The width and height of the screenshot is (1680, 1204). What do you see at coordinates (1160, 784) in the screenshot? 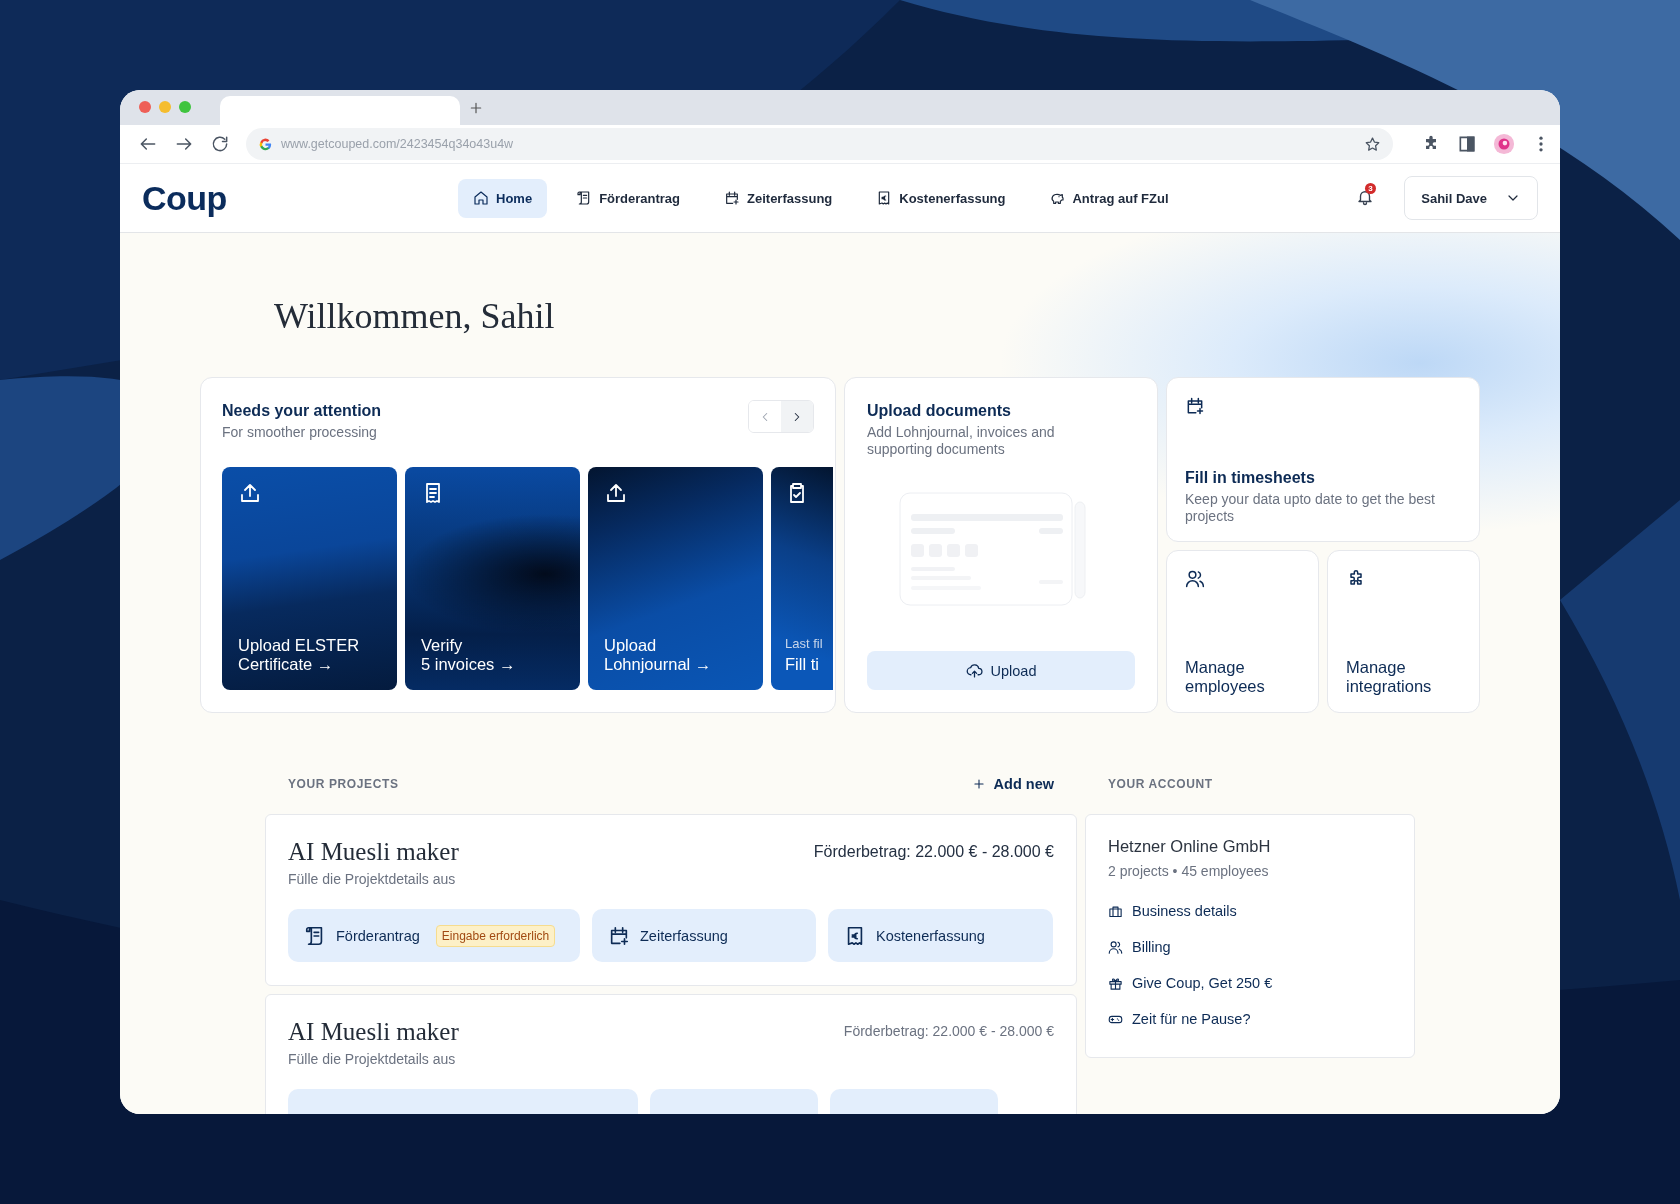
I see `section-heading: YOUR ACCOUNT` at bounding box center [1160, 784].